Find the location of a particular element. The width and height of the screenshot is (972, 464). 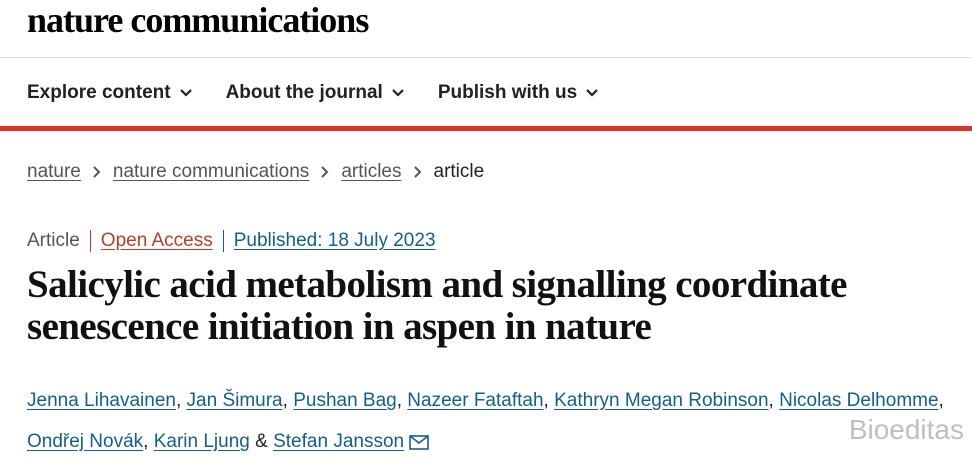

author-link: Pushan Bag is located at coordinates (345, 400).